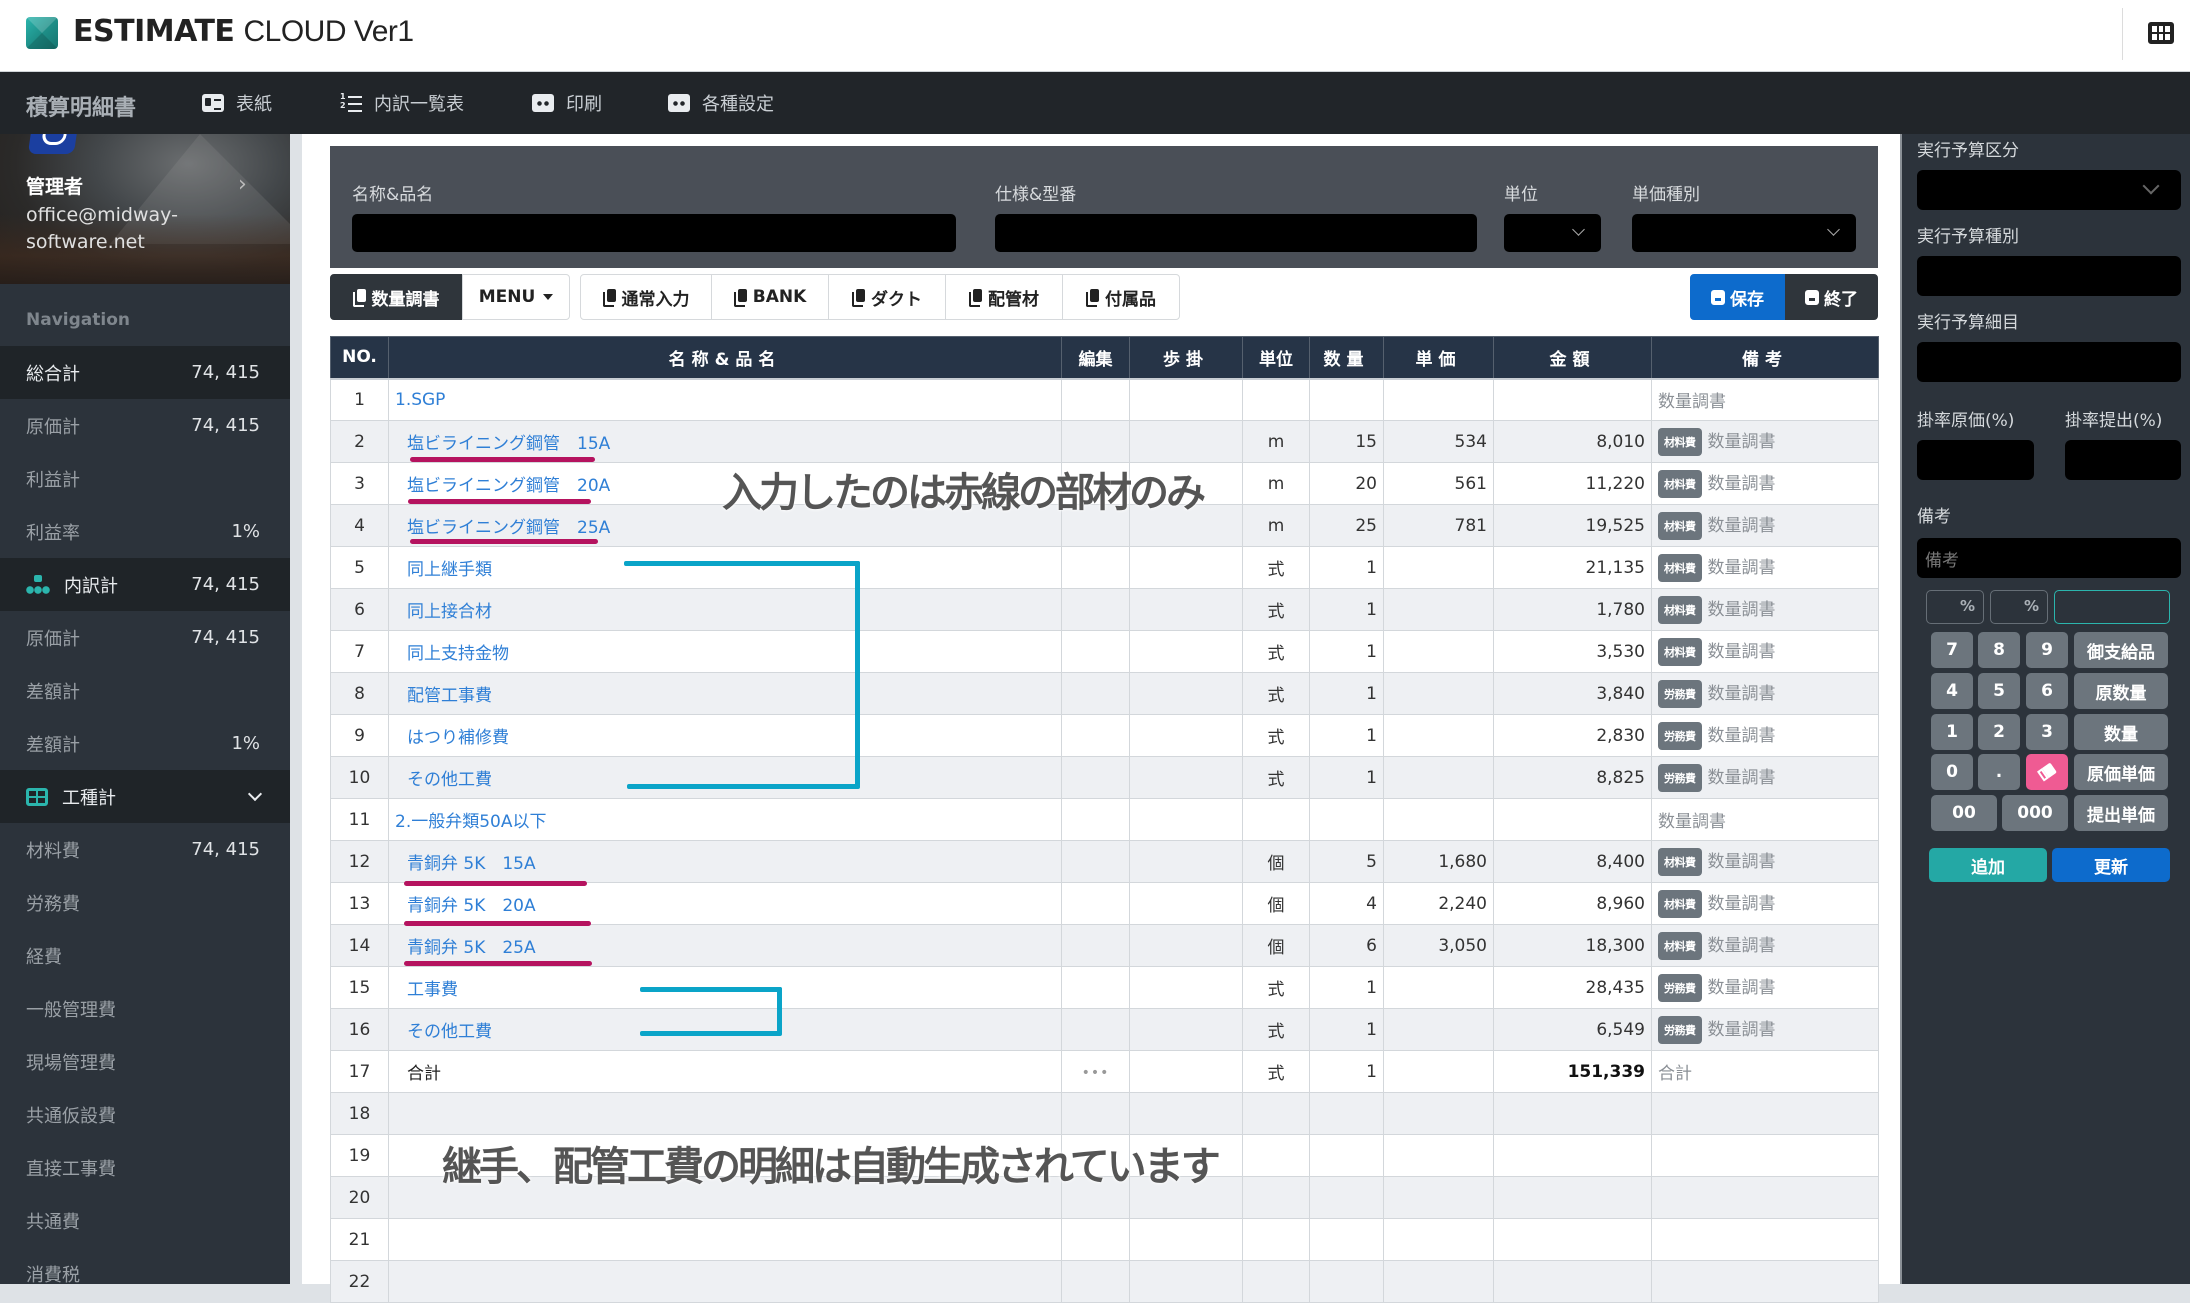  I want to click on cell-amount, so click(1572, 819).